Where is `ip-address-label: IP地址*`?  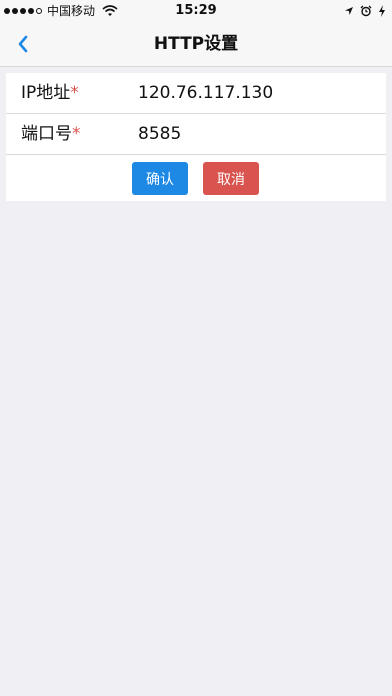
ip-address-label: IP地址* is located at coordinates (50, 93).